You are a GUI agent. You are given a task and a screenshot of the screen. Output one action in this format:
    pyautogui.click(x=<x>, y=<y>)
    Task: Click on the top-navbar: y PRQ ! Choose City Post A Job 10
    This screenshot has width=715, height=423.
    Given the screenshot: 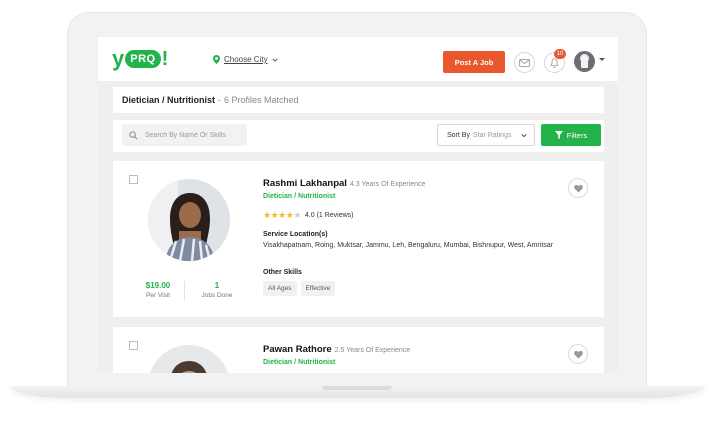 What is the action you would take?
    pyautogui.click(x=358, y=59)
    